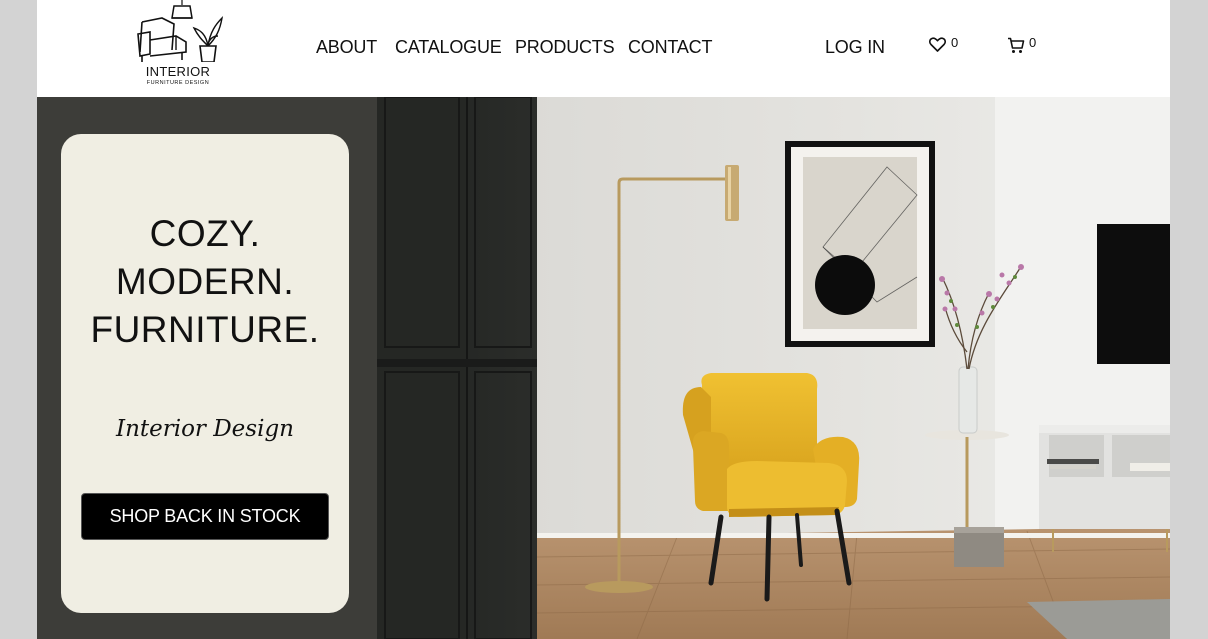  What do you see at coordinates (205, 233) in the screenshot?
I see `headline-line-1: COZY.` at bounding box center [205, 233].